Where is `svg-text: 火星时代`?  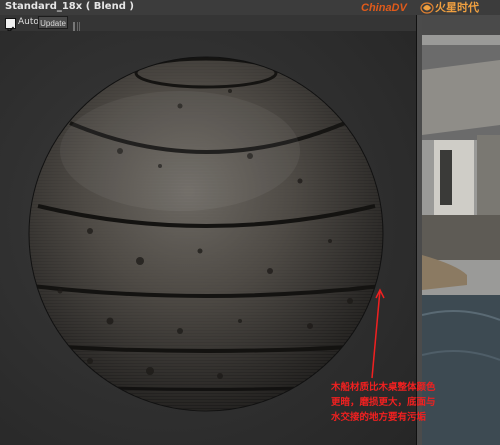 svg-text: 火星时代 is located at coordinates (457, 7).